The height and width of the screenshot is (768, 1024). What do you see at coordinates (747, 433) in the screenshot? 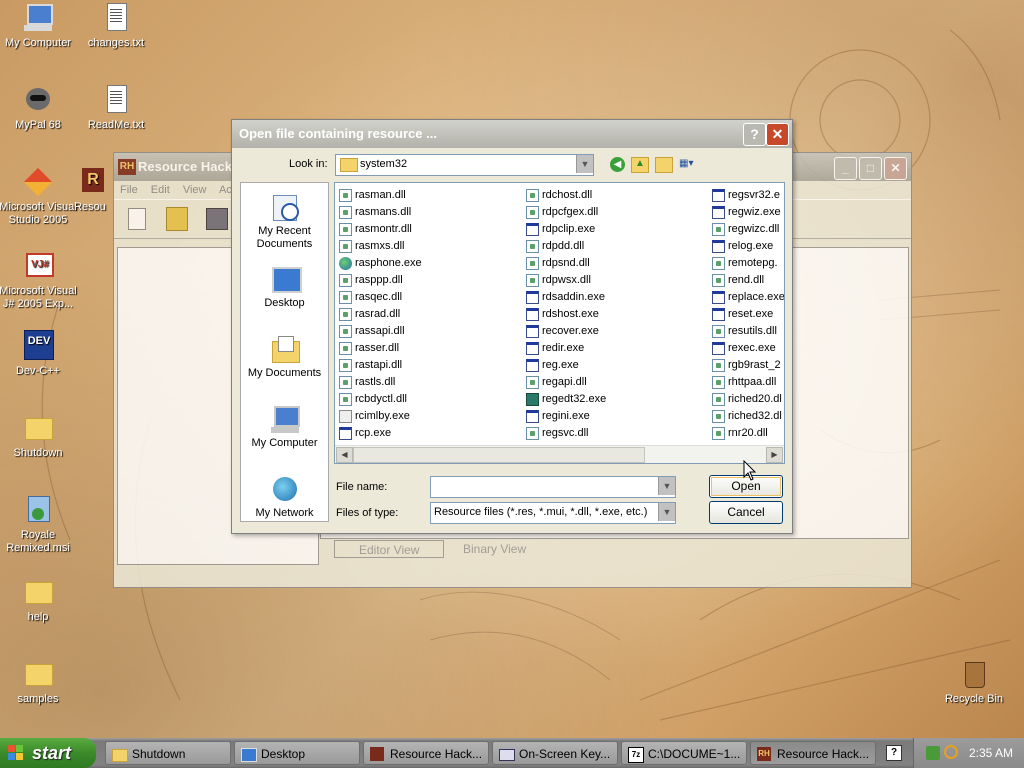
I see `file-item: rnr20.dll` at bounding box center [747, 433].